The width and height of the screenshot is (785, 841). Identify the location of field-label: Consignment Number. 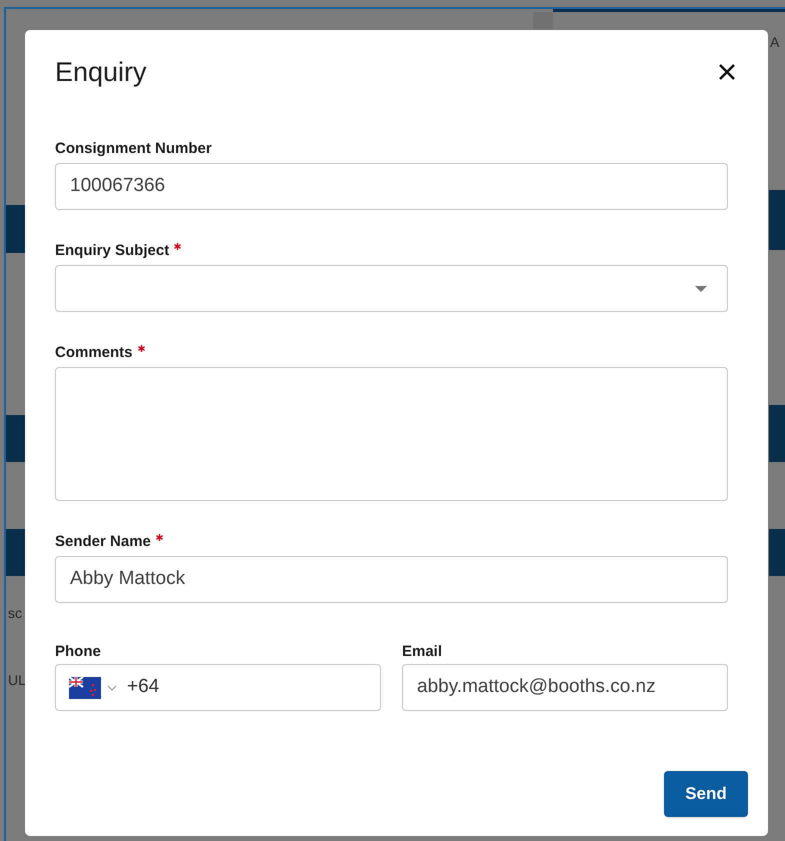
(133, 149).